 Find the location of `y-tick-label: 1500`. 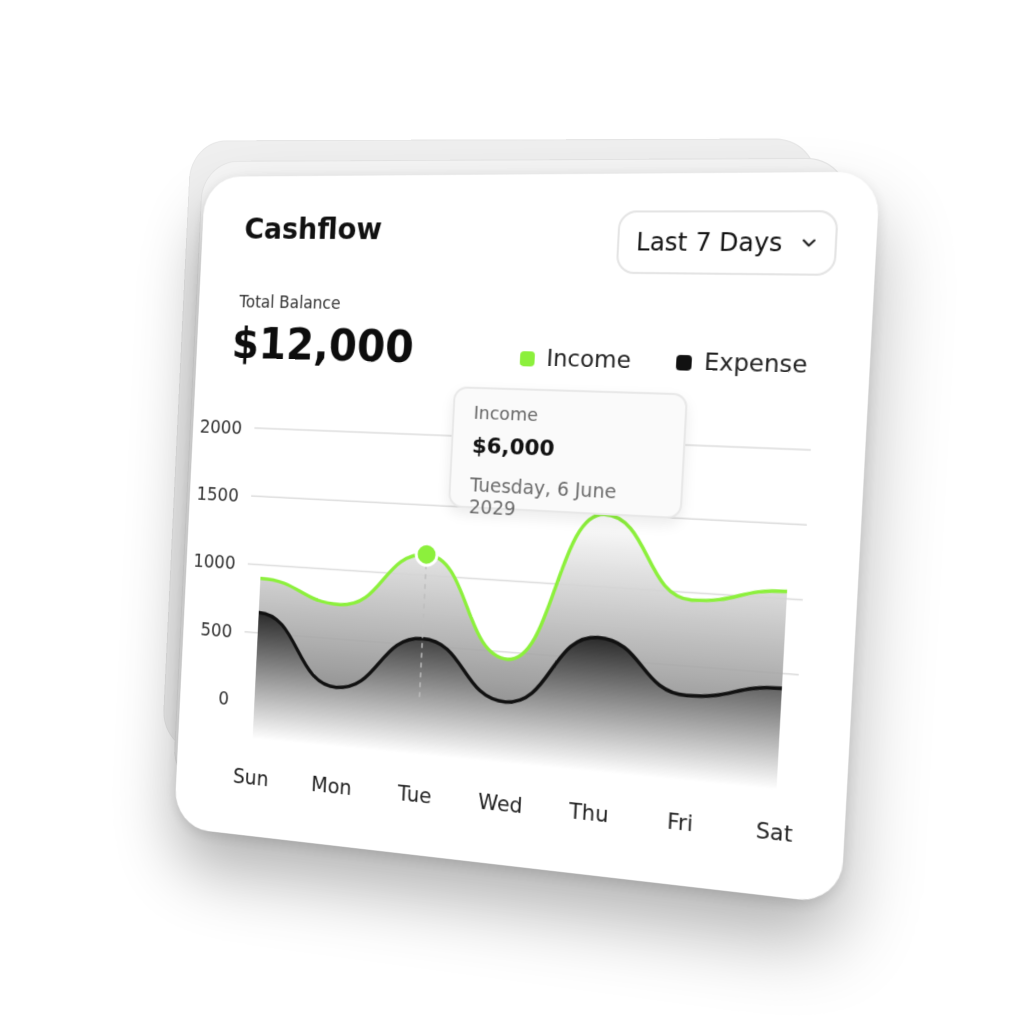

y-tick-label: 1500 is located at coordinates (217, 495).